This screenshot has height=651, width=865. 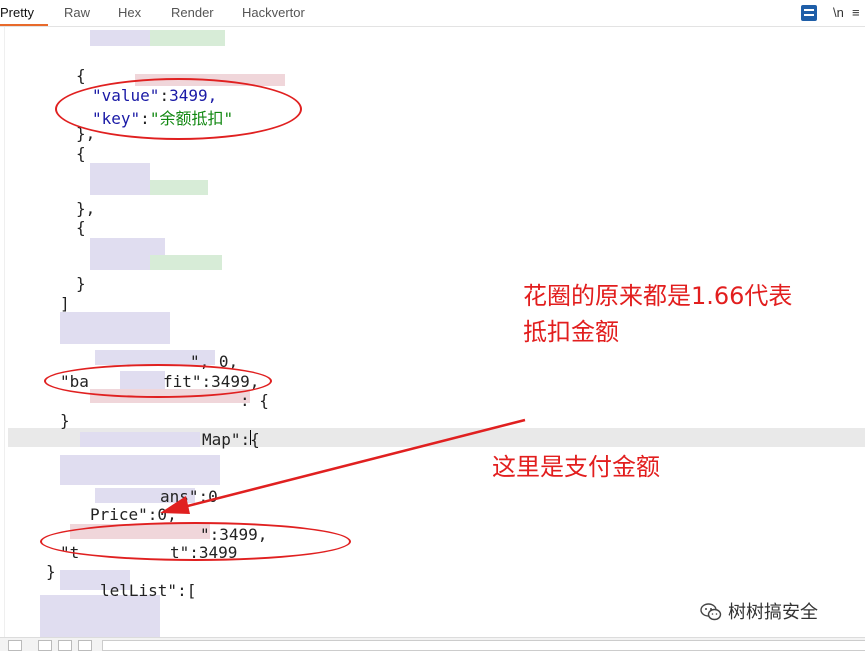 I want to click on search-input, so click(x=483, y=645).